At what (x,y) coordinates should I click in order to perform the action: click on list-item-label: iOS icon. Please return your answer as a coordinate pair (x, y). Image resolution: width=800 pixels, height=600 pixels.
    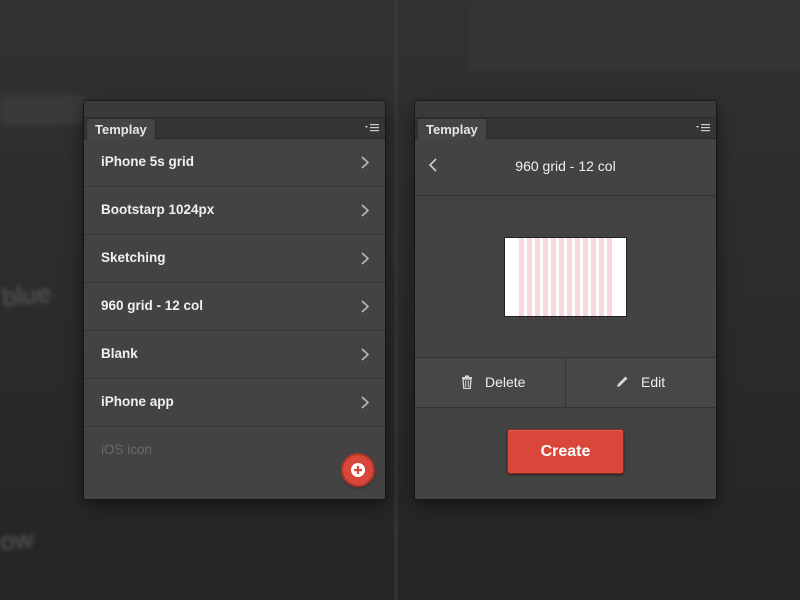
    Looking at the image, I should click on (127, 449).